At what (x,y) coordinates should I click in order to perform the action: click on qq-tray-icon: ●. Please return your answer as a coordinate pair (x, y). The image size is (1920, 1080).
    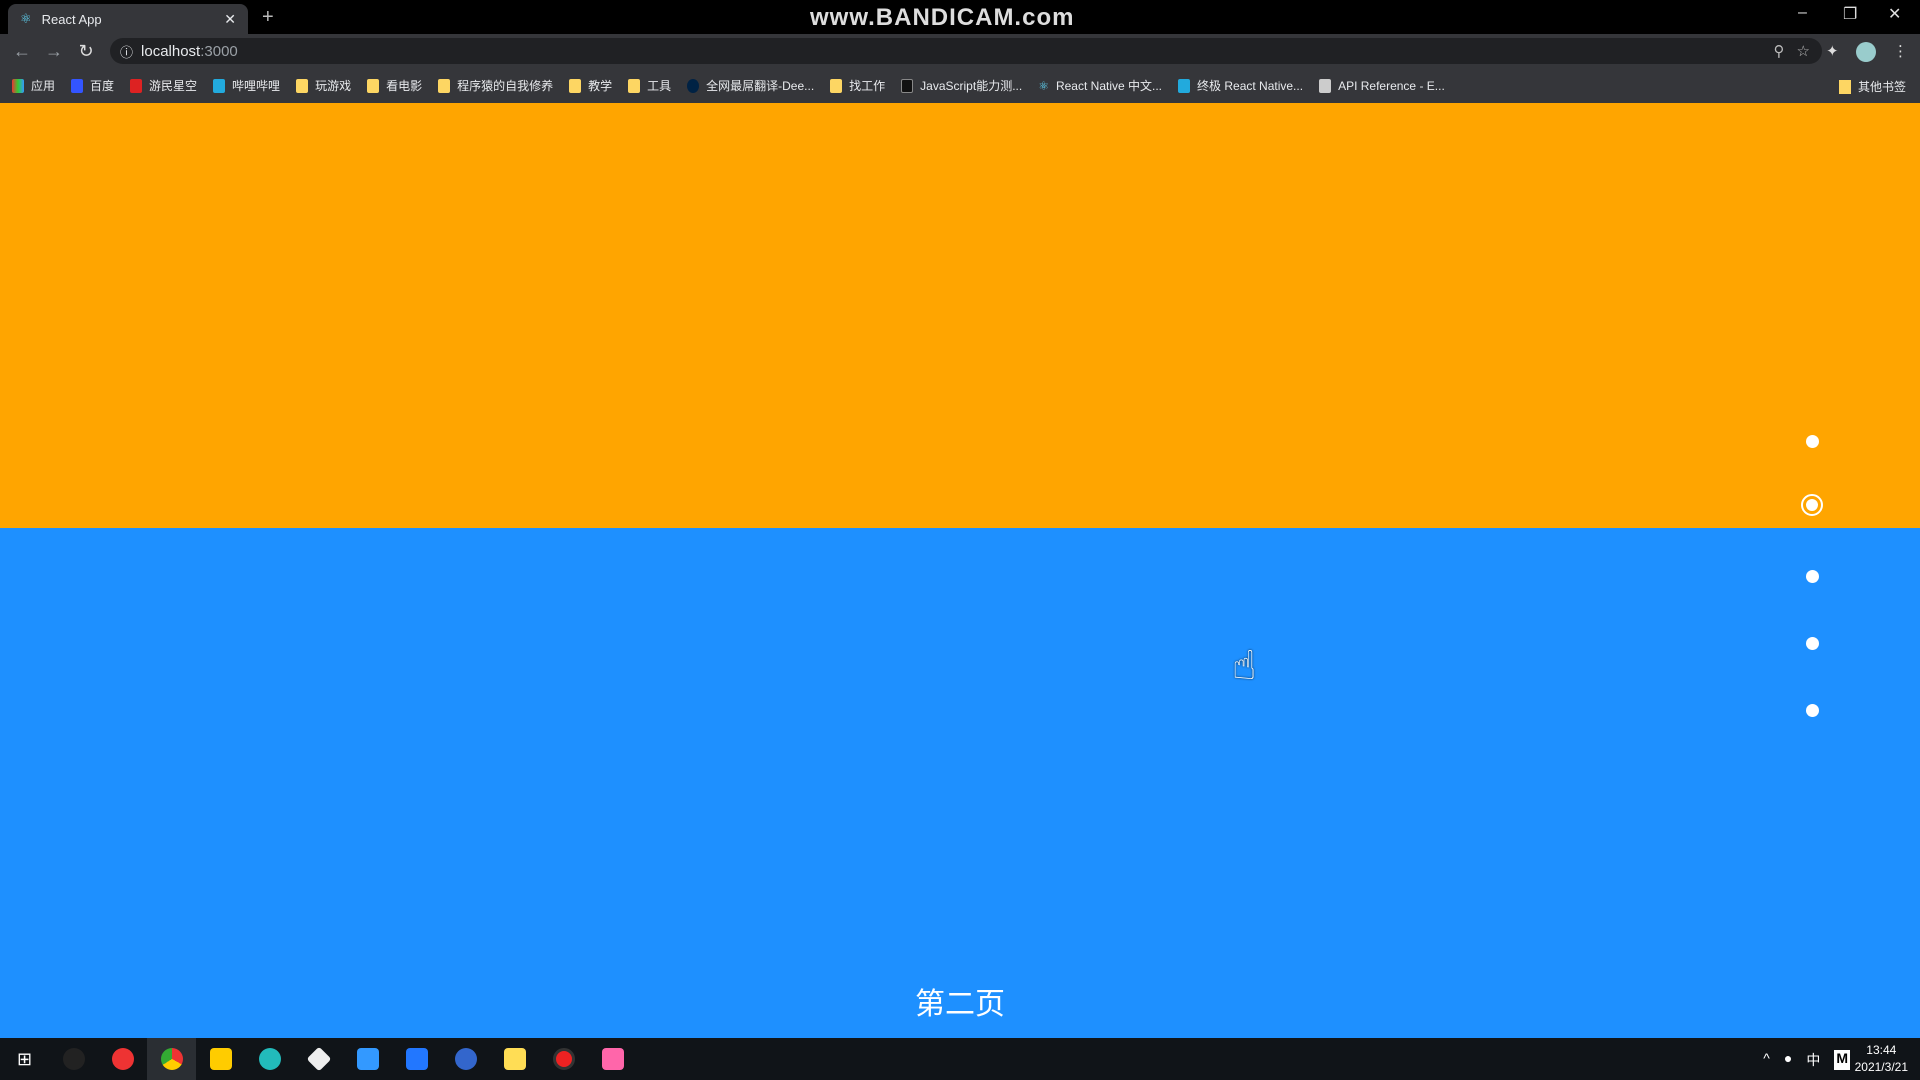
    Looking at the image, I should click on (1788, 1060).